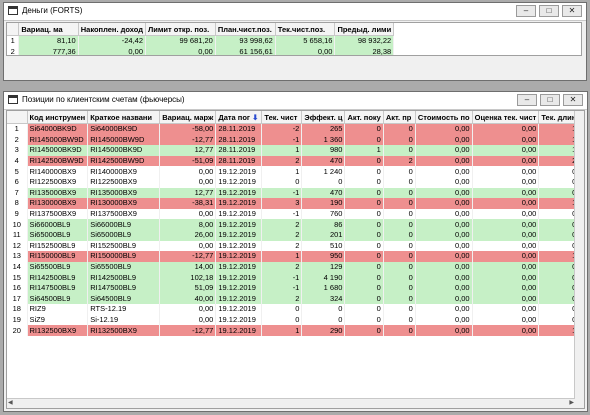 The height and width of the screenshot is (415, 590). Describe the element at coordinates (112, 29) in the screenshot. I see `column-header: Накоплен. доход` at that location.